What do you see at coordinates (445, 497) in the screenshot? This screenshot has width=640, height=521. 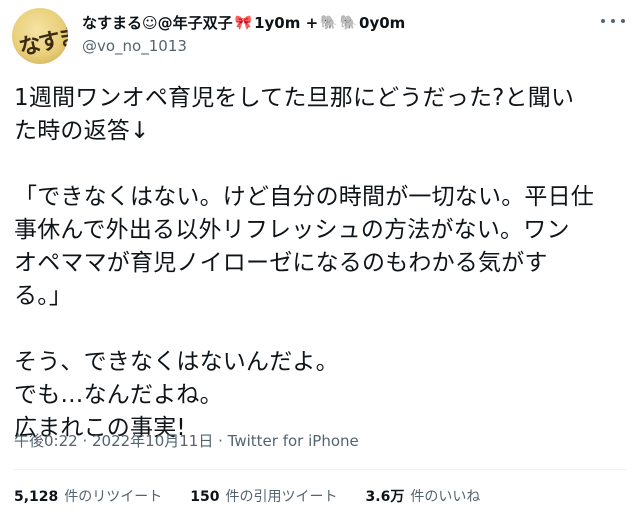 I see `likes-label: 件のいいね` at bounding box center [445, 497].